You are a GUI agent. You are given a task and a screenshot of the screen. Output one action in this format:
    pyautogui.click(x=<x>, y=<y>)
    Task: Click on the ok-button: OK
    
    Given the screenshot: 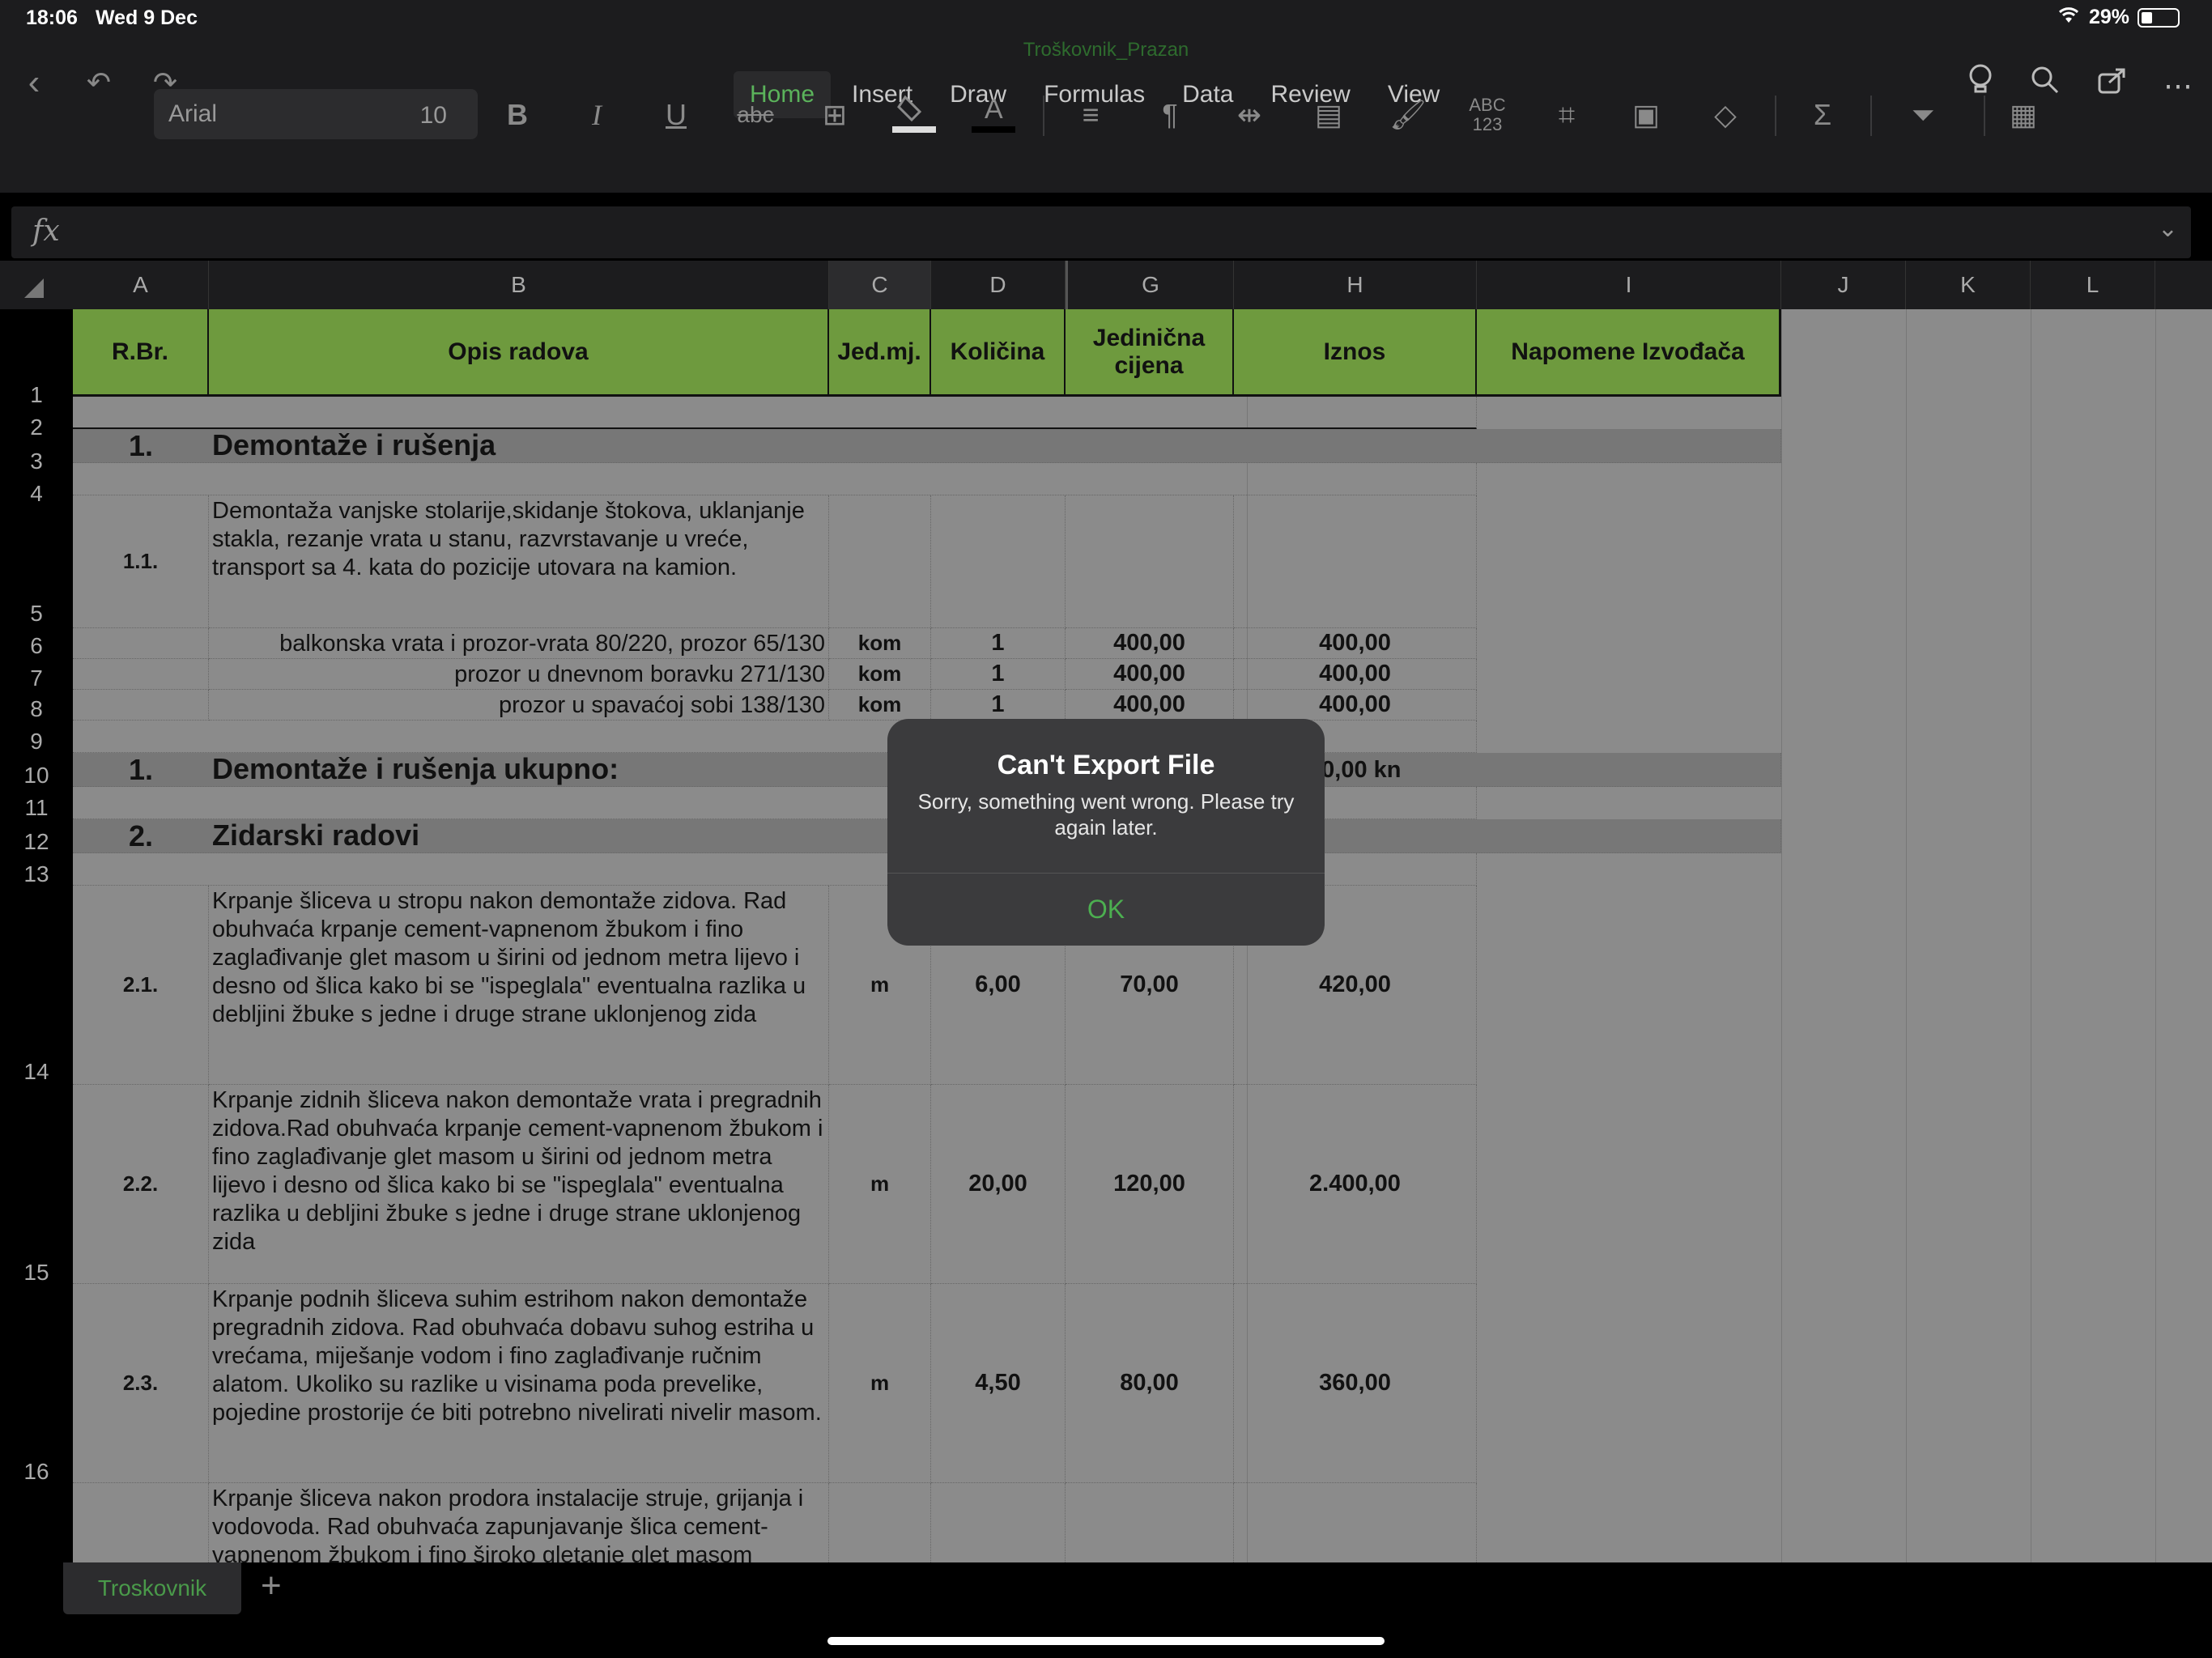 What is the action you would take?
    pyautogui.click(x=1106, y=910)
    